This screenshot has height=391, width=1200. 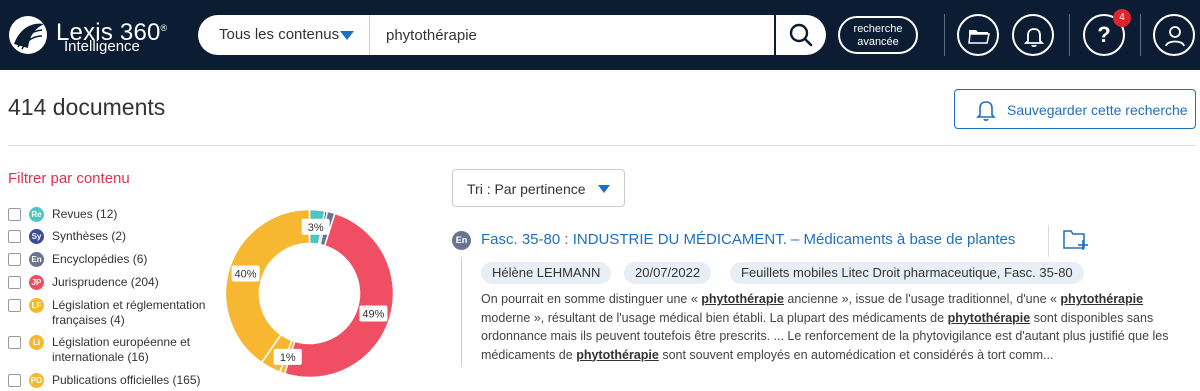 I want to click on folders-button, so click(x=978, y=35).